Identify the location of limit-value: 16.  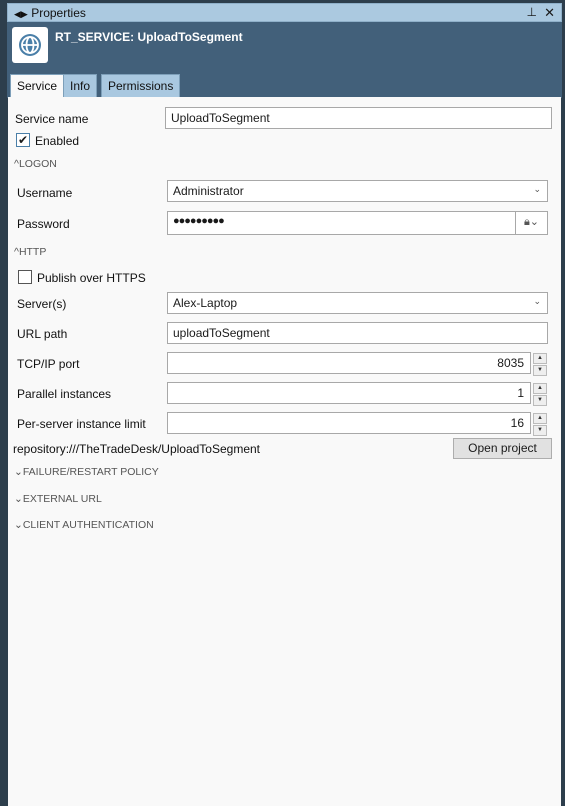
(517, 423).